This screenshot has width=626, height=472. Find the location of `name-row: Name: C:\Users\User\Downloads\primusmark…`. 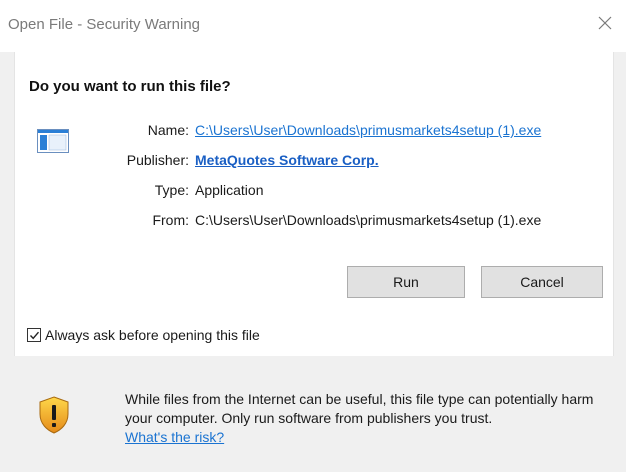

name-row: Name: C:\Users\User\Downloads\primusmark… is located at coordinates (314, 132).